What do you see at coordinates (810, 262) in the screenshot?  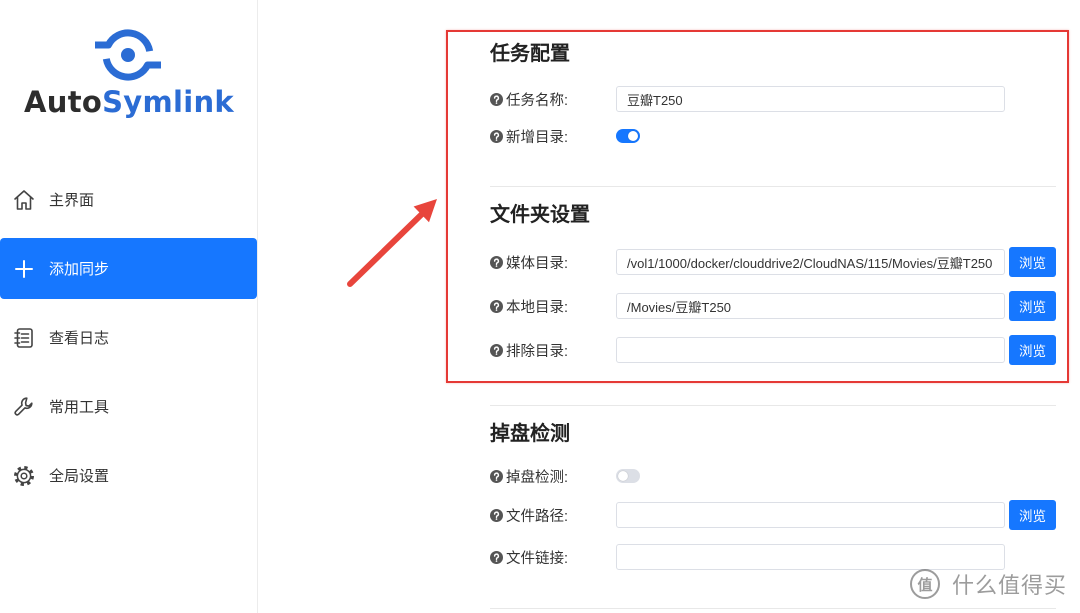 I see `media-dir-input` at bounding box center [810, 262].